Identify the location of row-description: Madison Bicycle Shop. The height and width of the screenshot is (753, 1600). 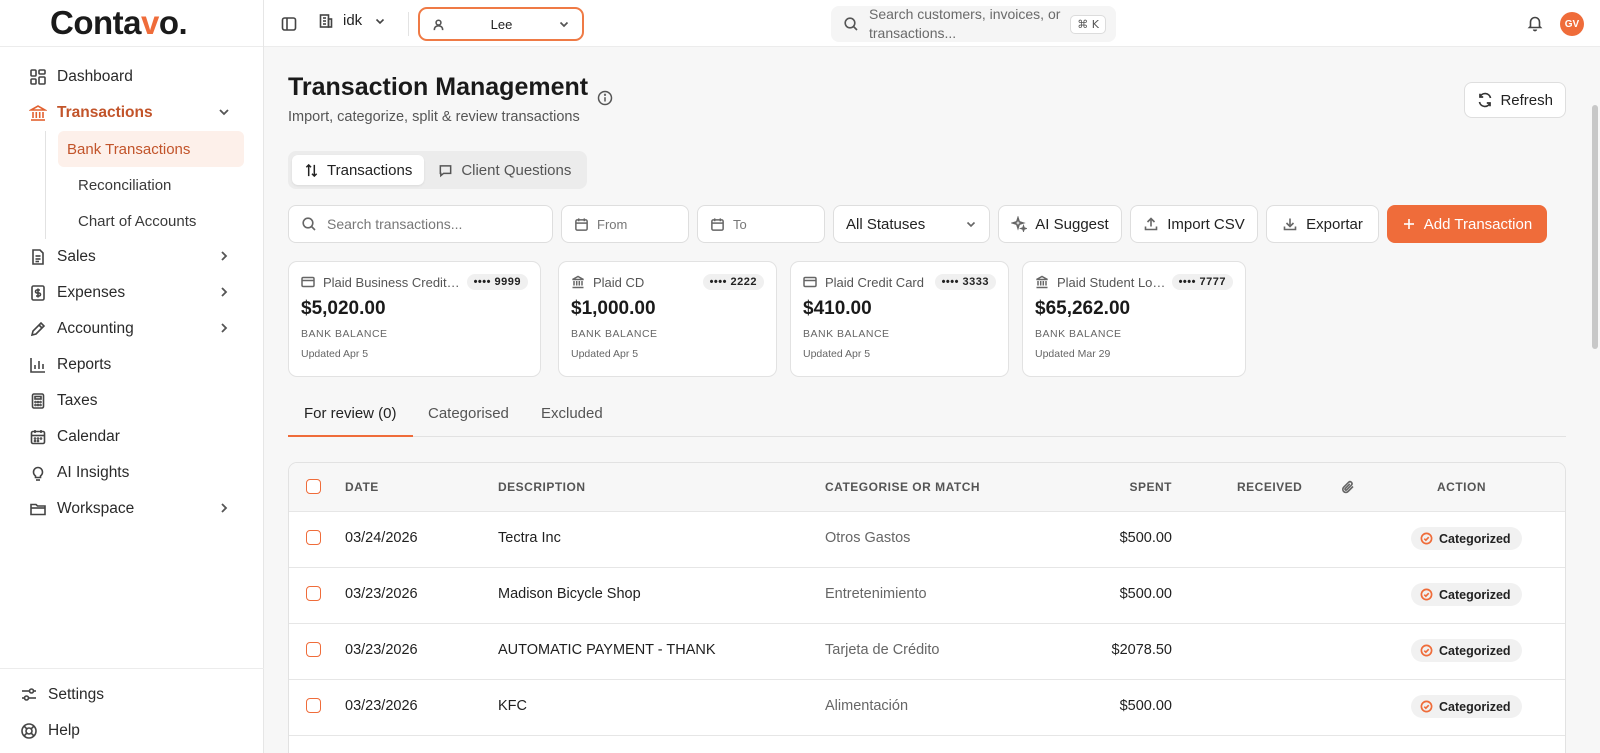
(569, 594).